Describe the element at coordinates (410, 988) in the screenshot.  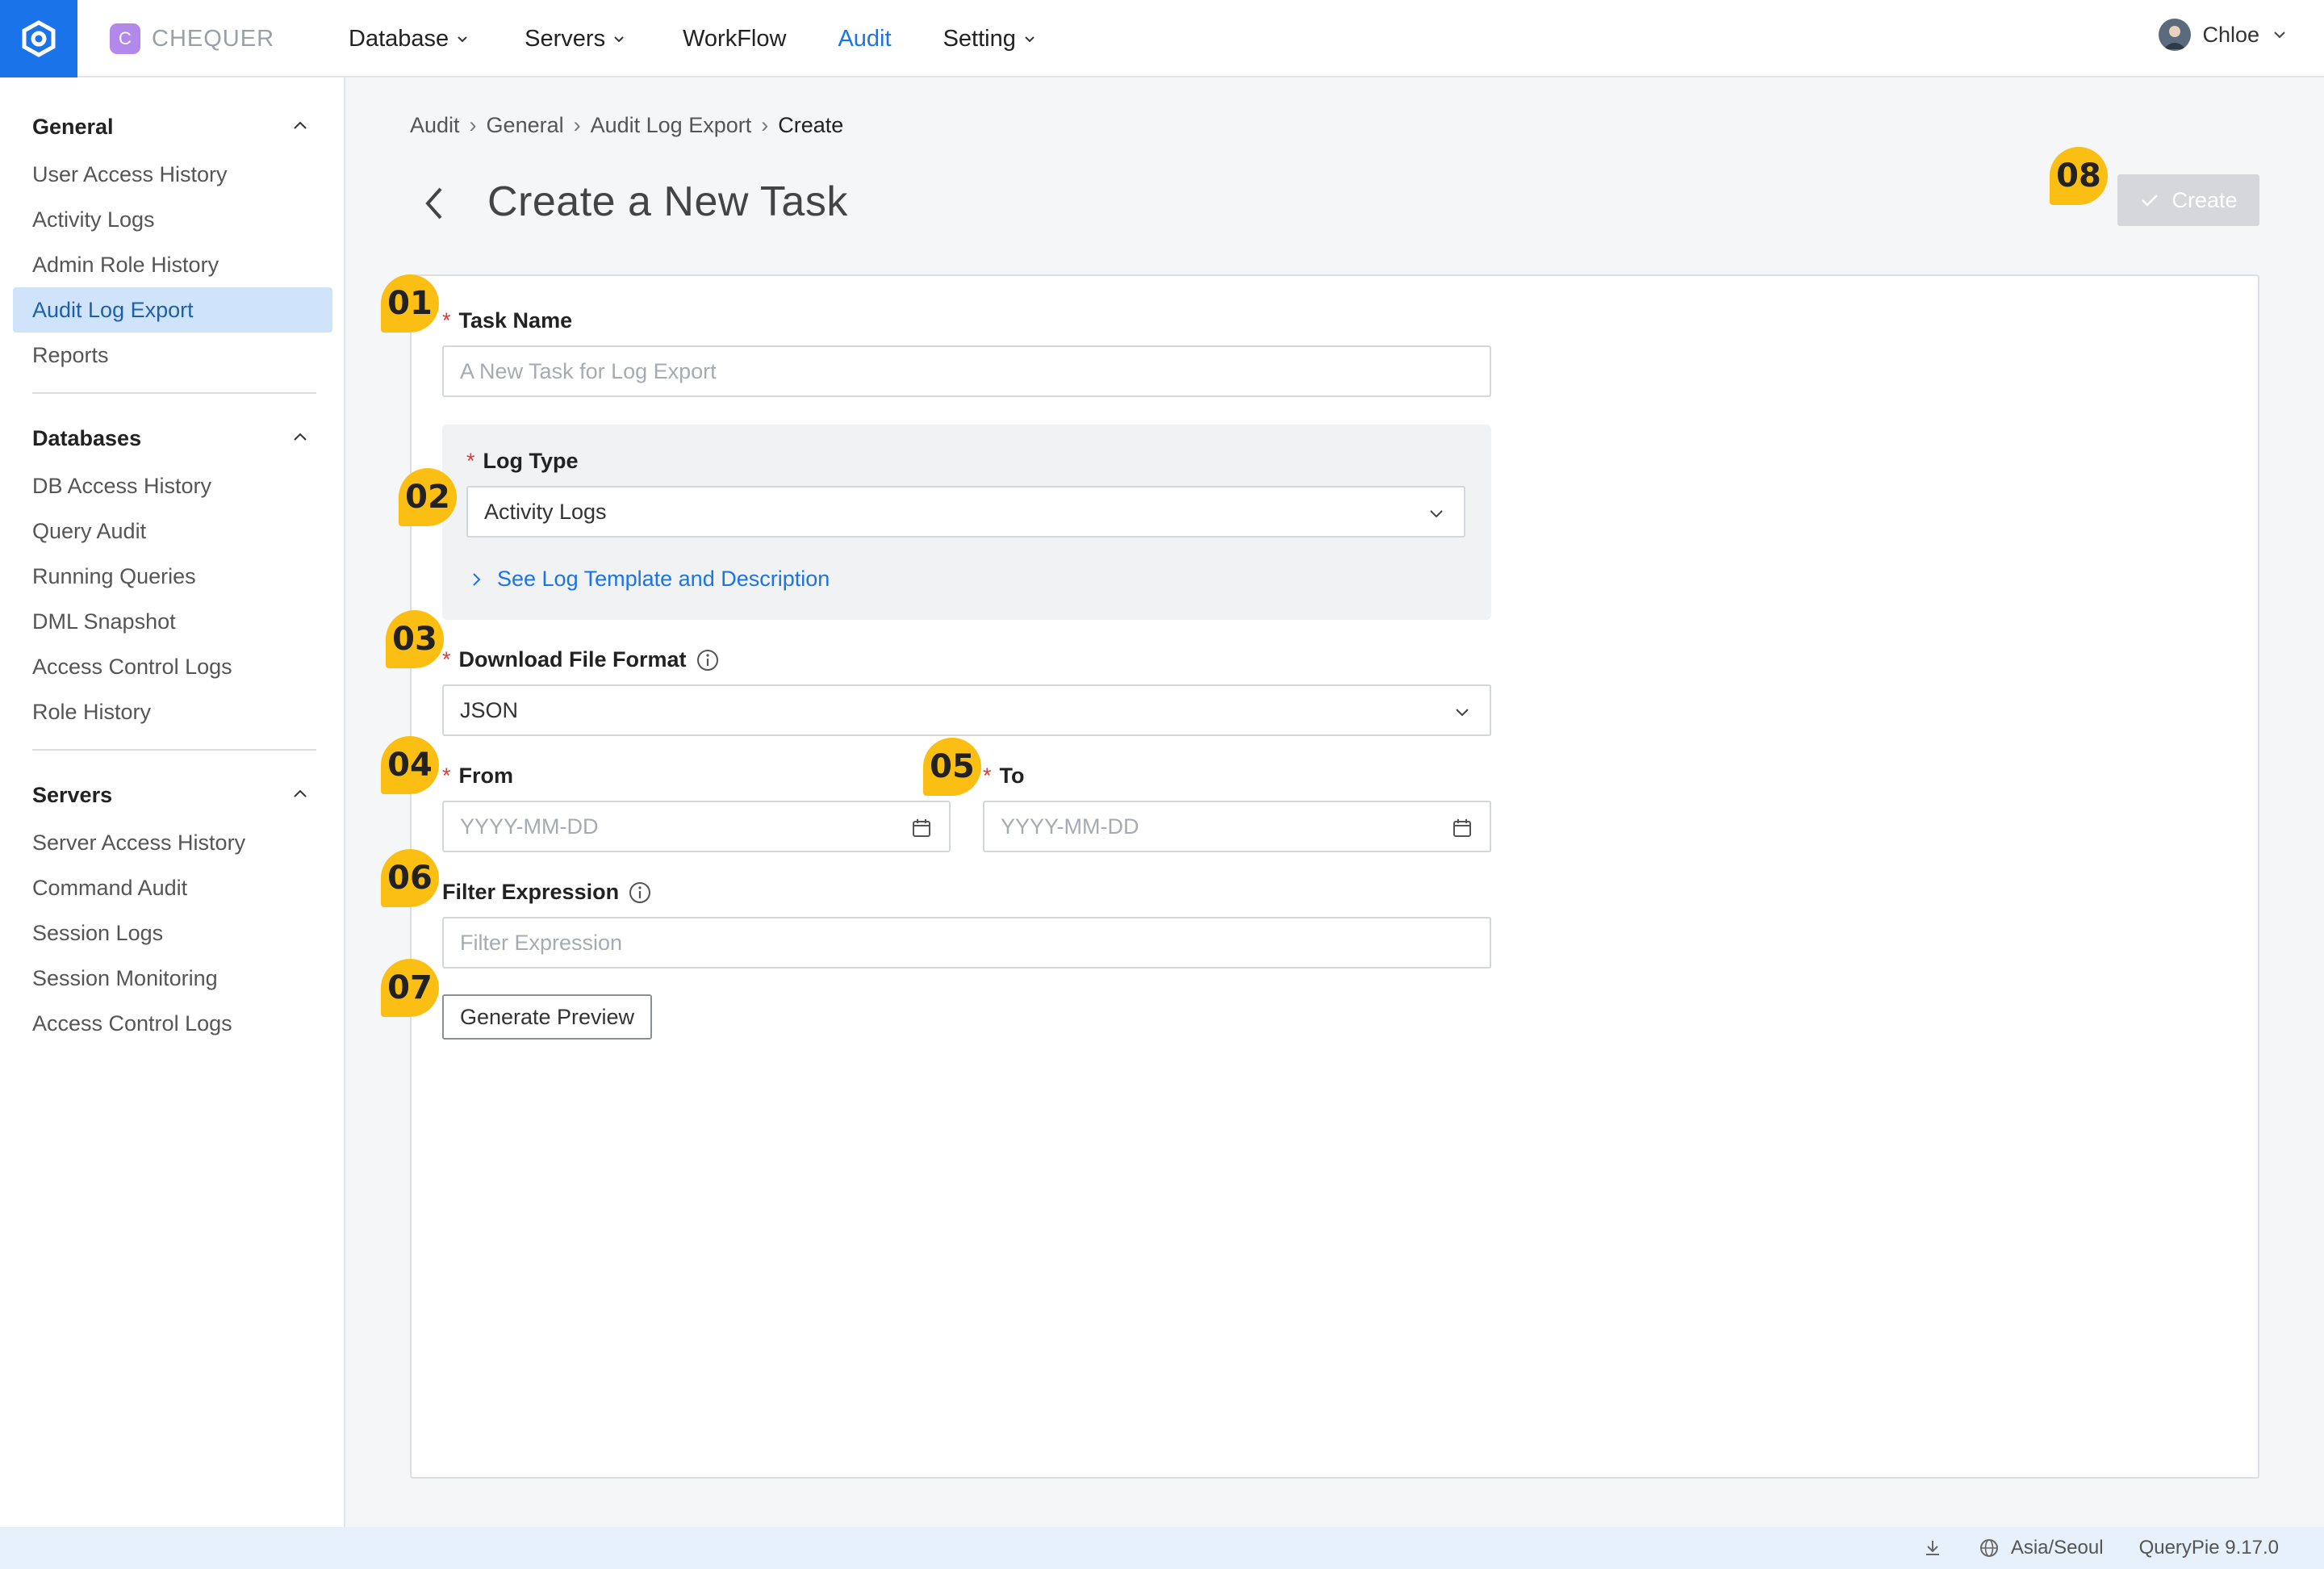
I see `annotation-badge-07: 07` at that location.